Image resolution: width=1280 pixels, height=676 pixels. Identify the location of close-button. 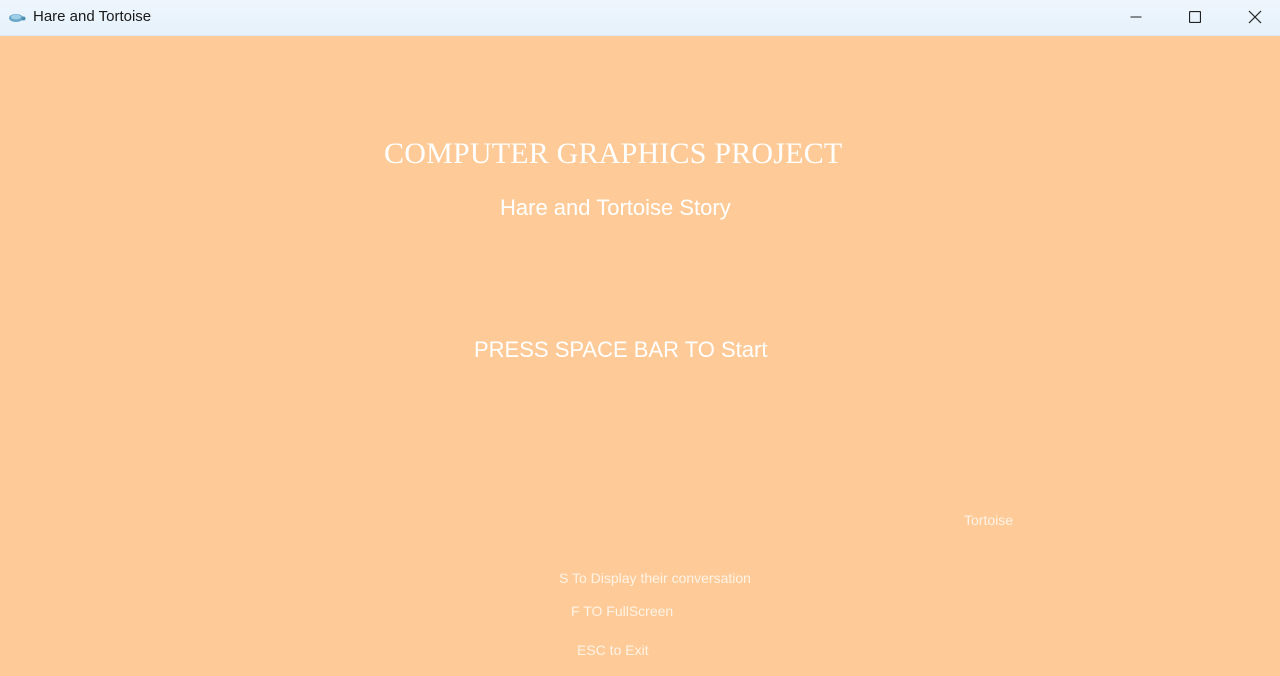
(1253, 17).